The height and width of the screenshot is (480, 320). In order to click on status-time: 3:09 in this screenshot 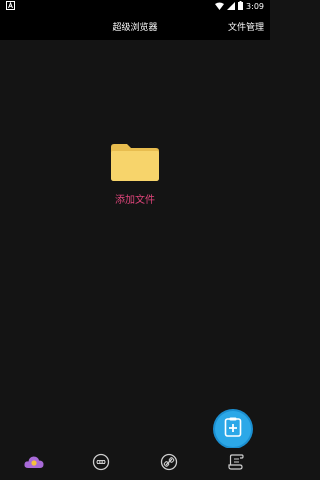, I will do `click(255, 6)`.